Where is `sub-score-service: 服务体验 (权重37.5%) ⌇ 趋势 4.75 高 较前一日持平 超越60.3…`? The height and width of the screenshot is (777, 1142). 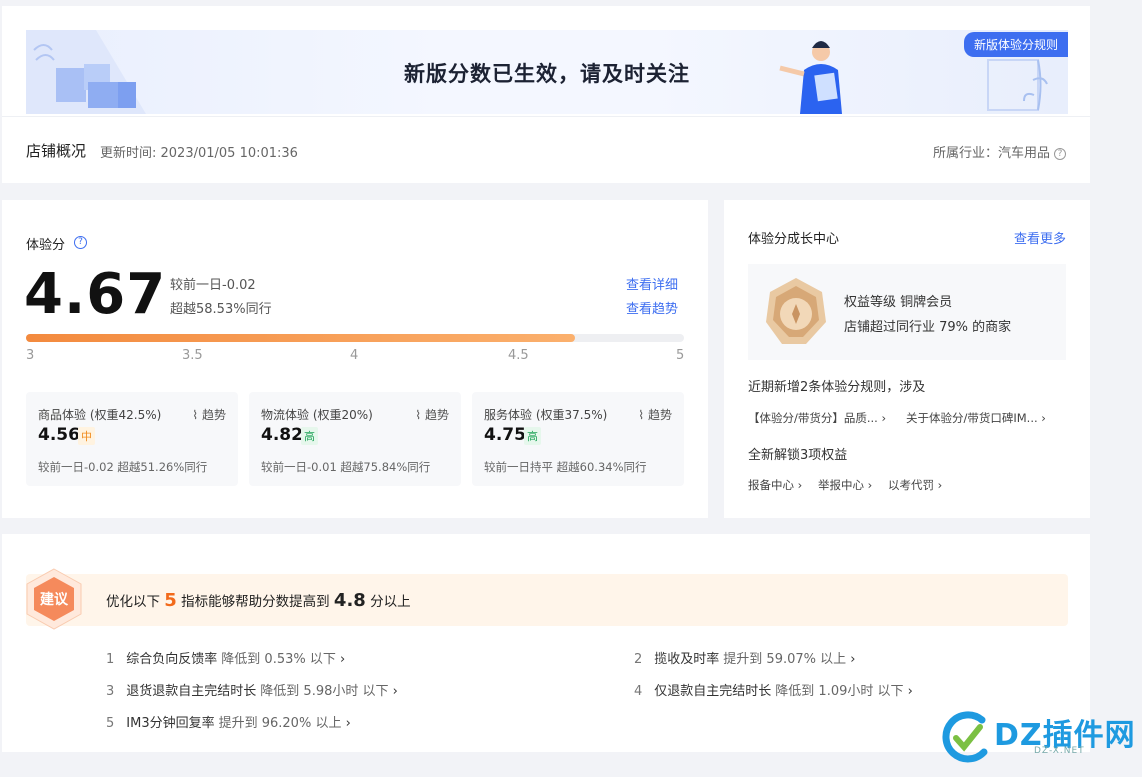
sub-score-service: 服务体验 (权重37.5%) ⌇ 趋势 4.75 高 较前一日持平 超越60.3… is located at coordinates (578, 439).